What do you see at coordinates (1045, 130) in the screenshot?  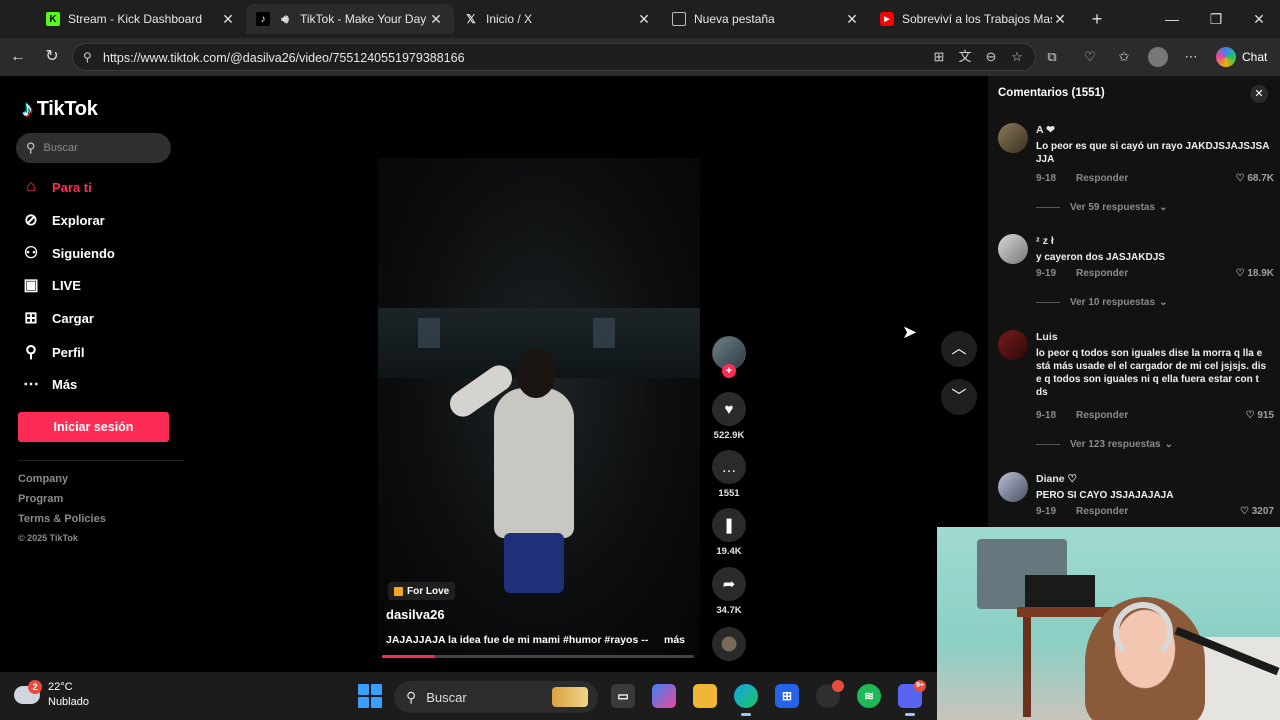 I see `comment-user: A ❤` at bounding box center [1045, 130].